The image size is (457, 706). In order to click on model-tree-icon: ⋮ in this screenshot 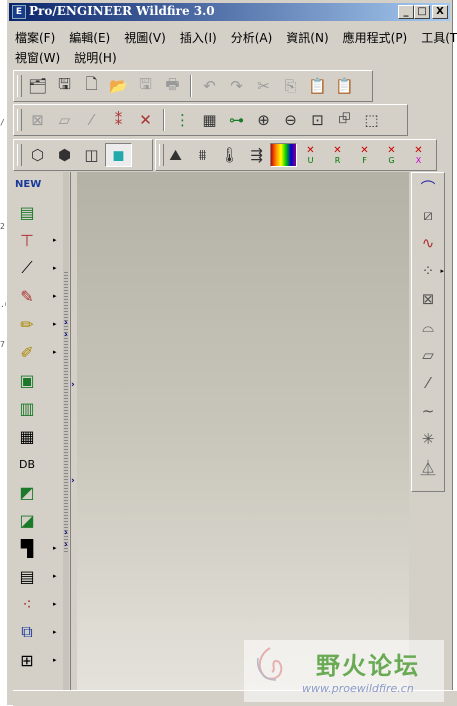, I will do `click(182, 120)`.